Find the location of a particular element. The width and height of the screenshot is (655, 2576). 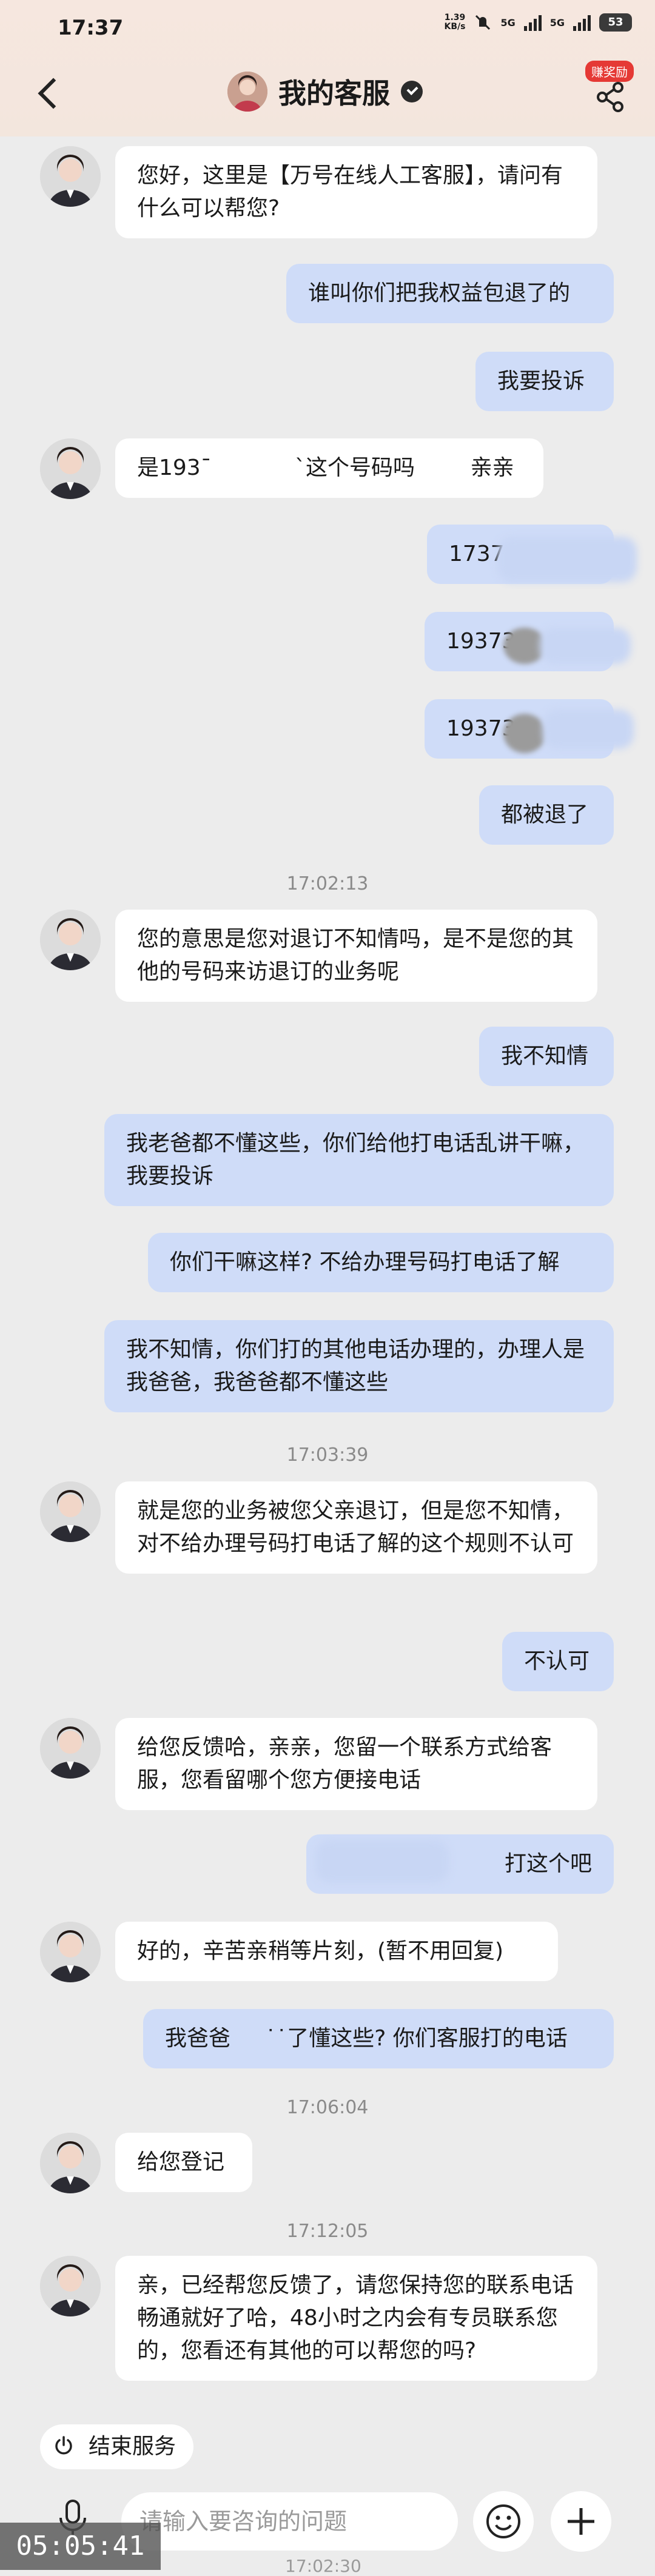

signal-2-label: 5G is located at coordinates (557, 23).